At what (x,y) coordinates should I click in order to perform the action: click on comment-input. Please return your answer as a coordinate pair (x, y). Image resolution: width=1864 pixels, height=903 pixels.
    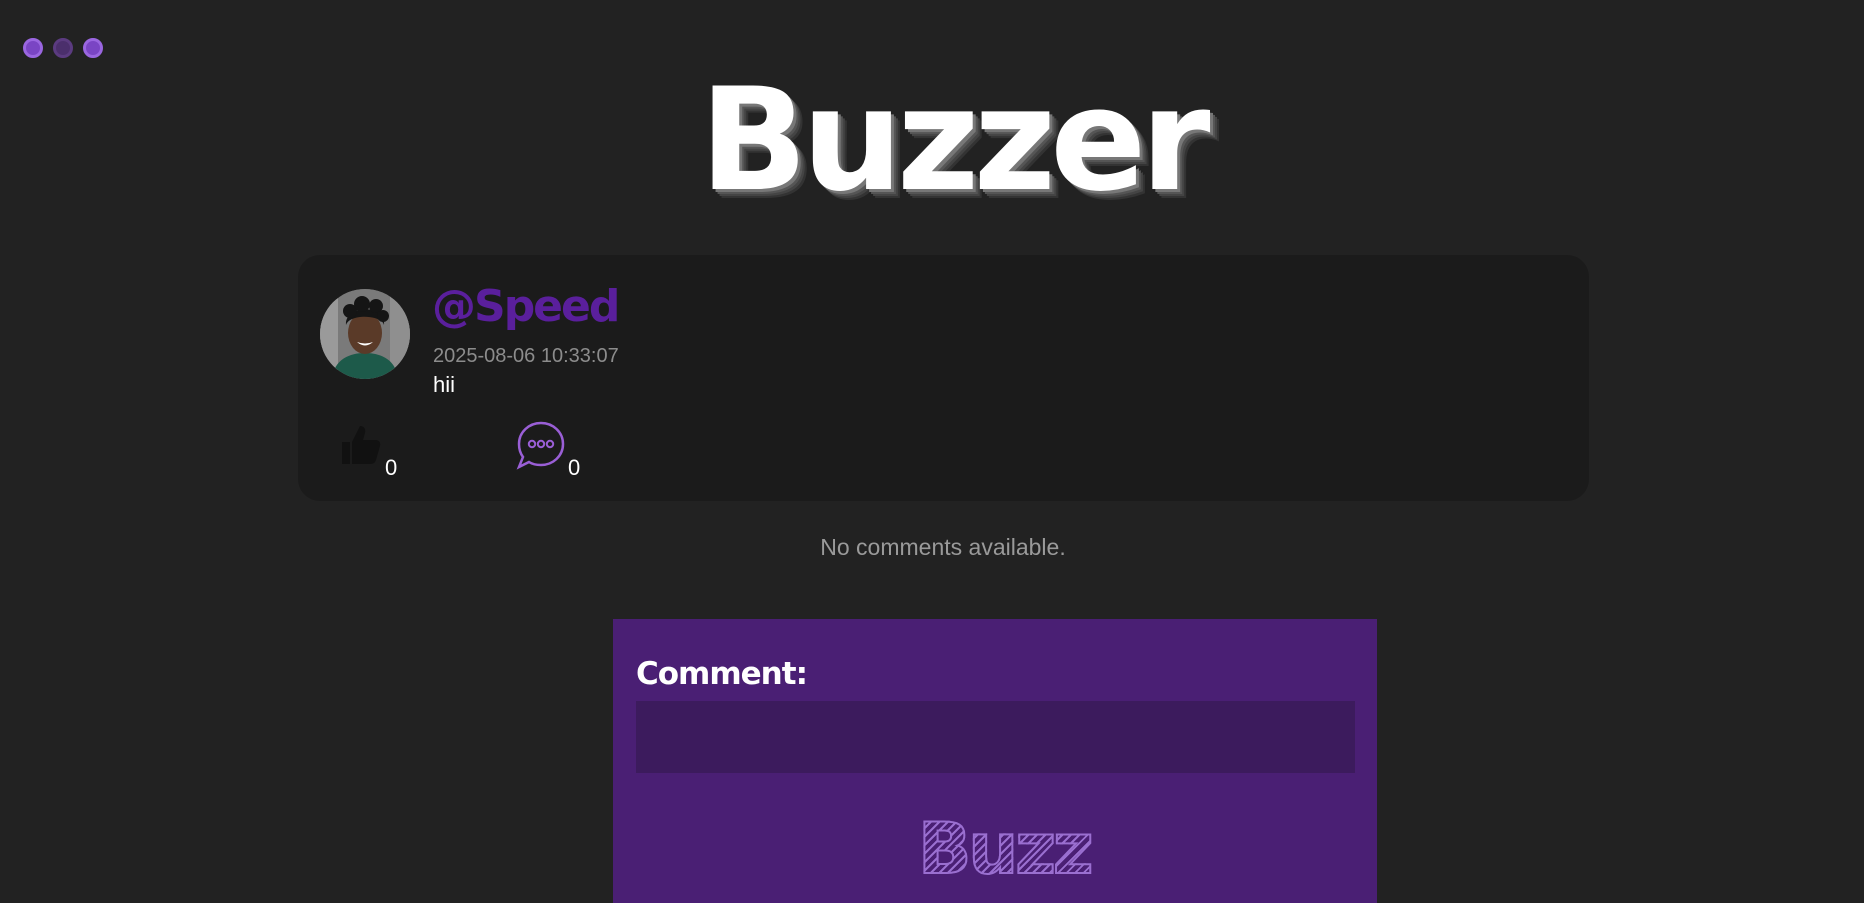
    Looking at the image, I should click on (995, 737).